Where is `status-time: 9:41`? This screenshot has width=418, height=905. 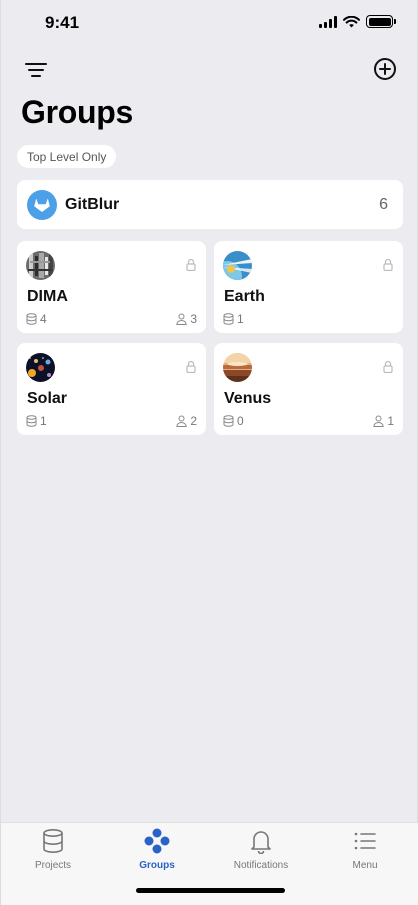
status-time: 9:41 is located at coordinates (62, 22).